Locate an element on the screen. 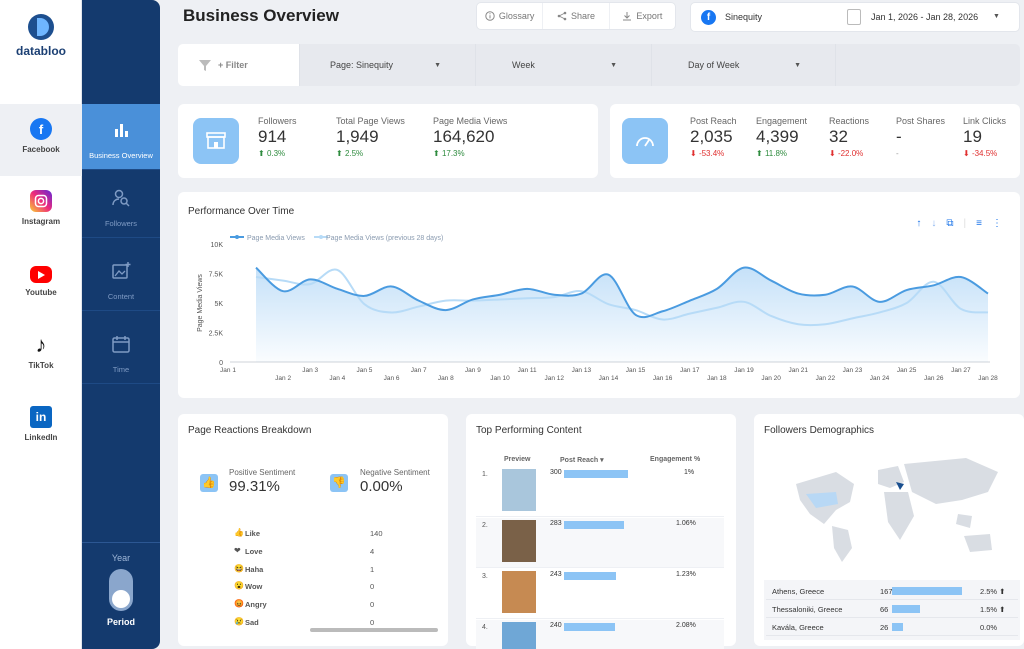  social-label: TikTok is located at coordinates (41, 365).